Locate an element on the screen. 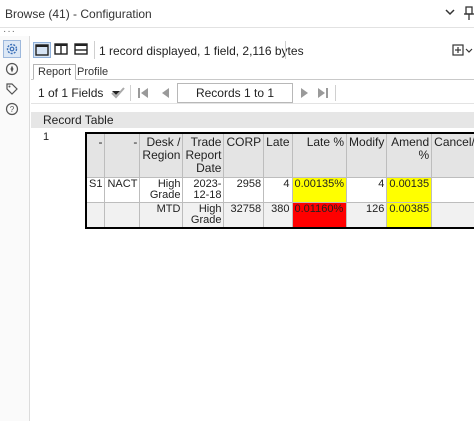 The width and height of the screenshot is (474, 421). table-cell: 0.00135 is located at coordinates (409, 190).